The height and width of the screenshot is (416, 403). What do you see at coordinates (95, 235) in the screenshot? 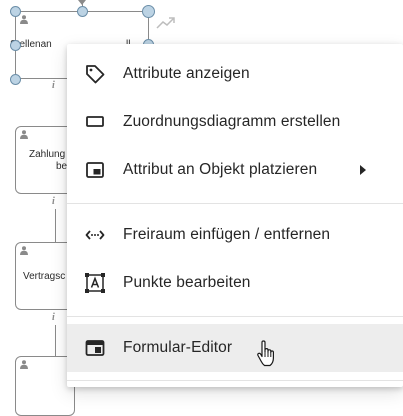
I see `space-insert-icon` at bounding box center [95, 235].